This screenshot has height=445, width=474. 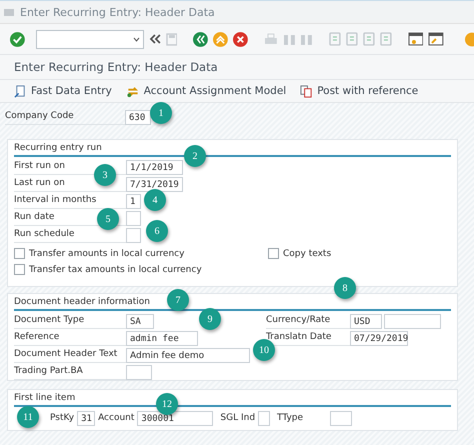 What do you see at coordinates (188, 355) in the screenshot?
I see `input-field: Admin fee demo` at bounding box center [188, 355].